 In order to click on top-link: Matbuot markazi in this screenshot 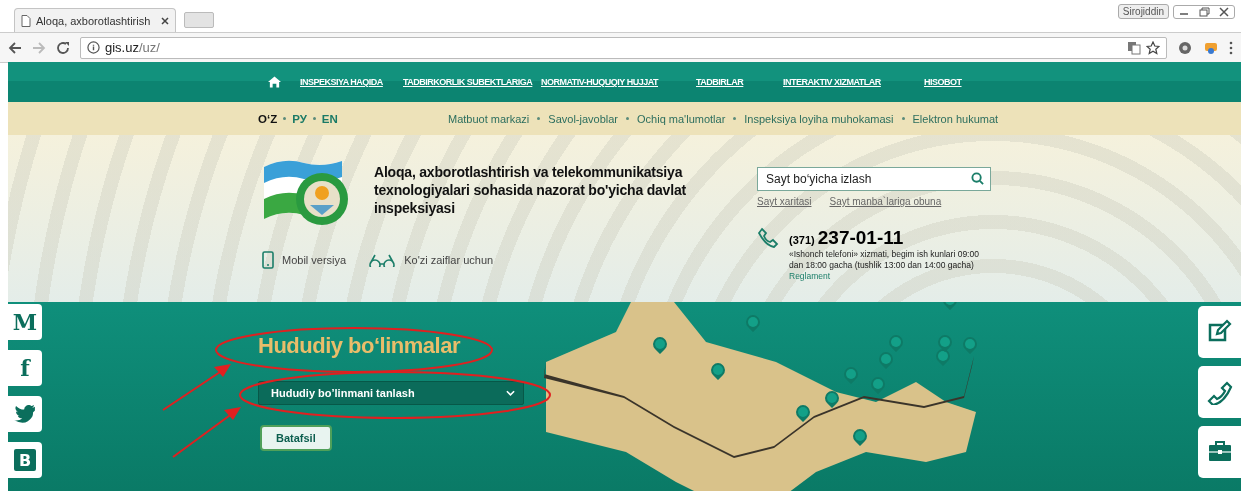, I will do `click(489, 118)`.